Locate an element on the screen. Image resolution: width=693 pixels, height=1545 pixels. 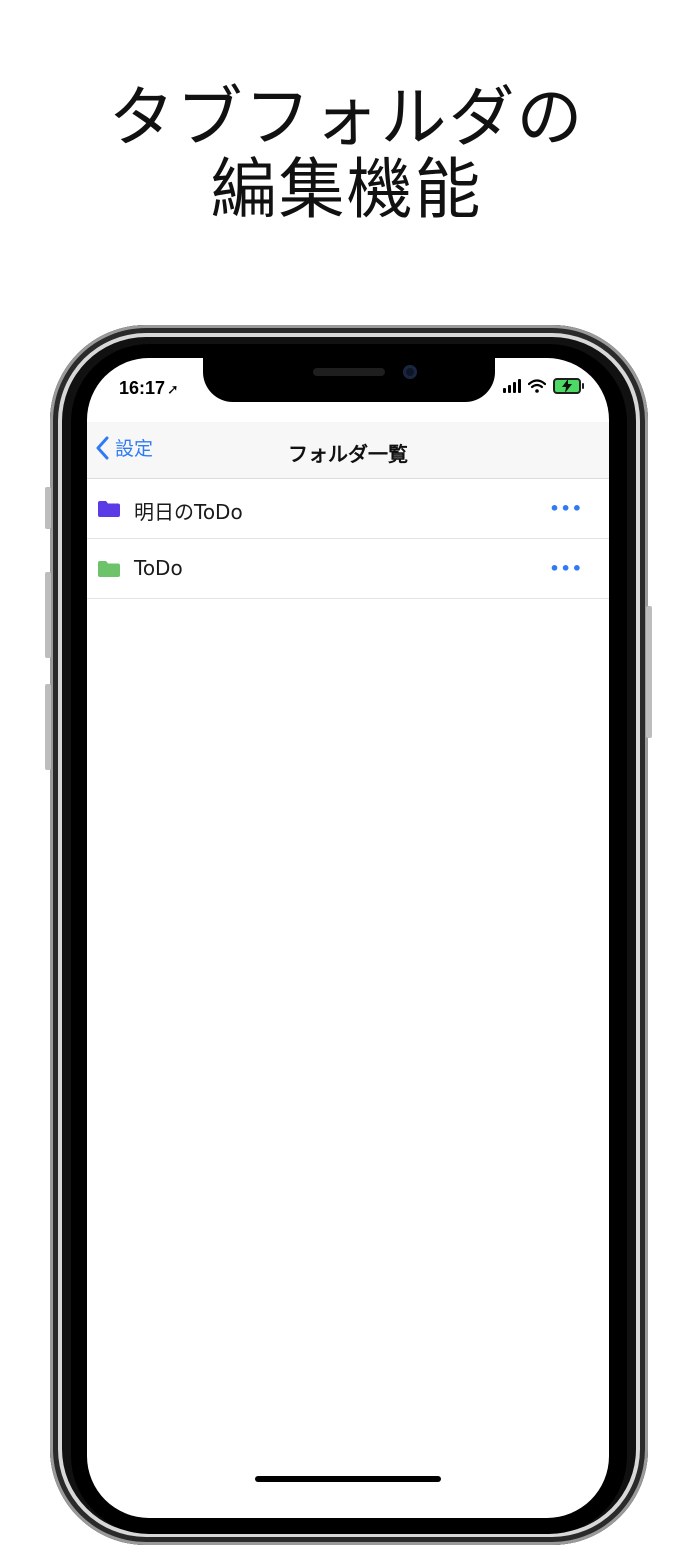
folder-row: ToDo ••• is located at coordinates (348, 569).